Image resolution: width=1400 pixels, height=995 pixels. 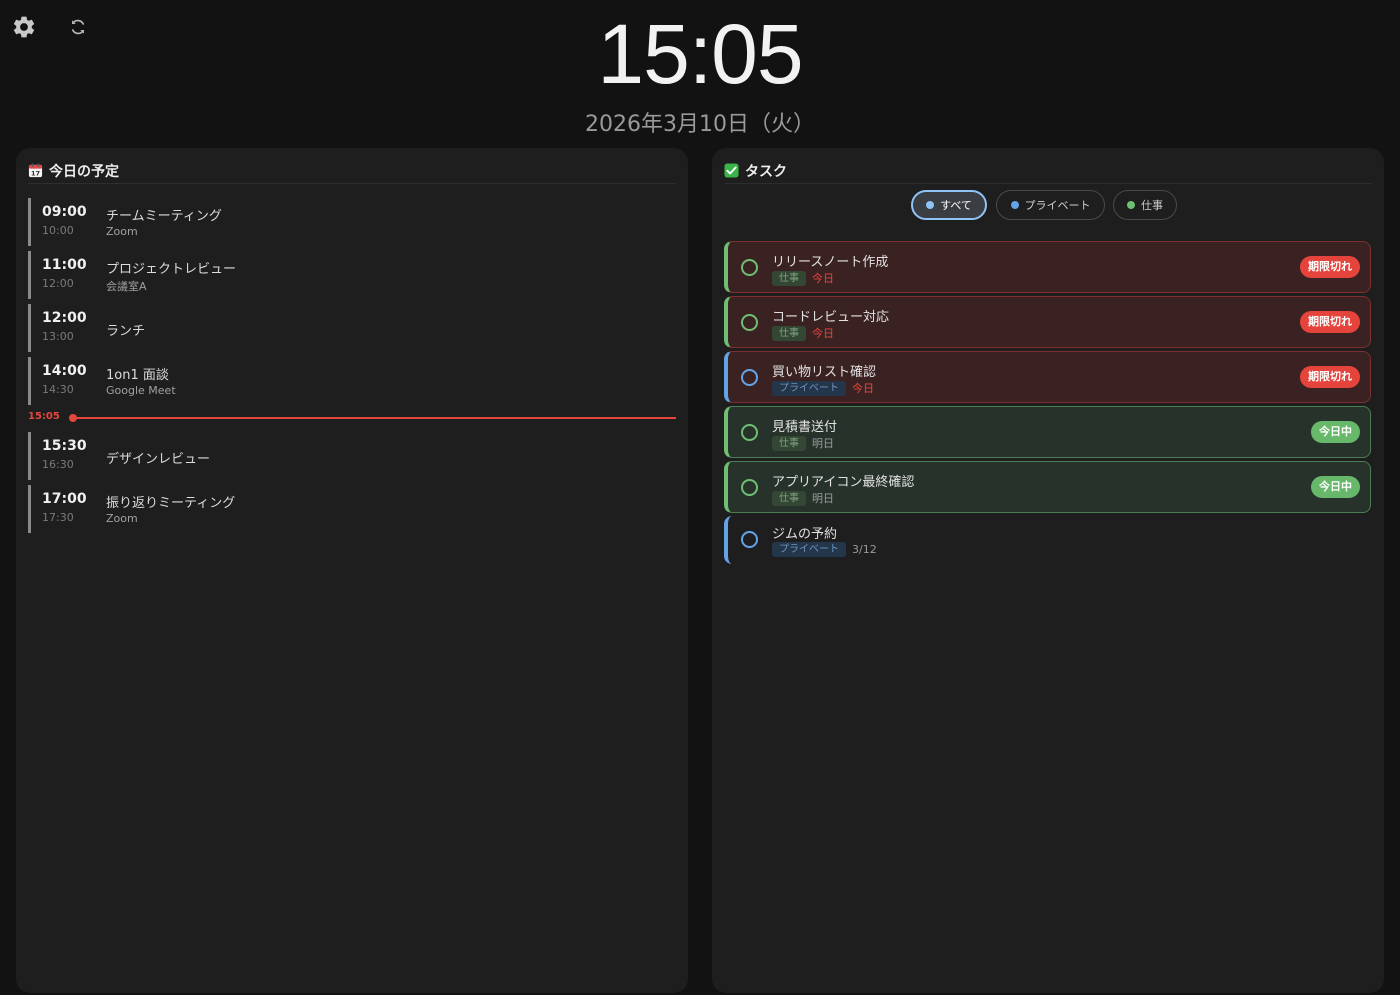 I want to click on event-title: プロジェクトレビュー, so click(x=171, y=269).